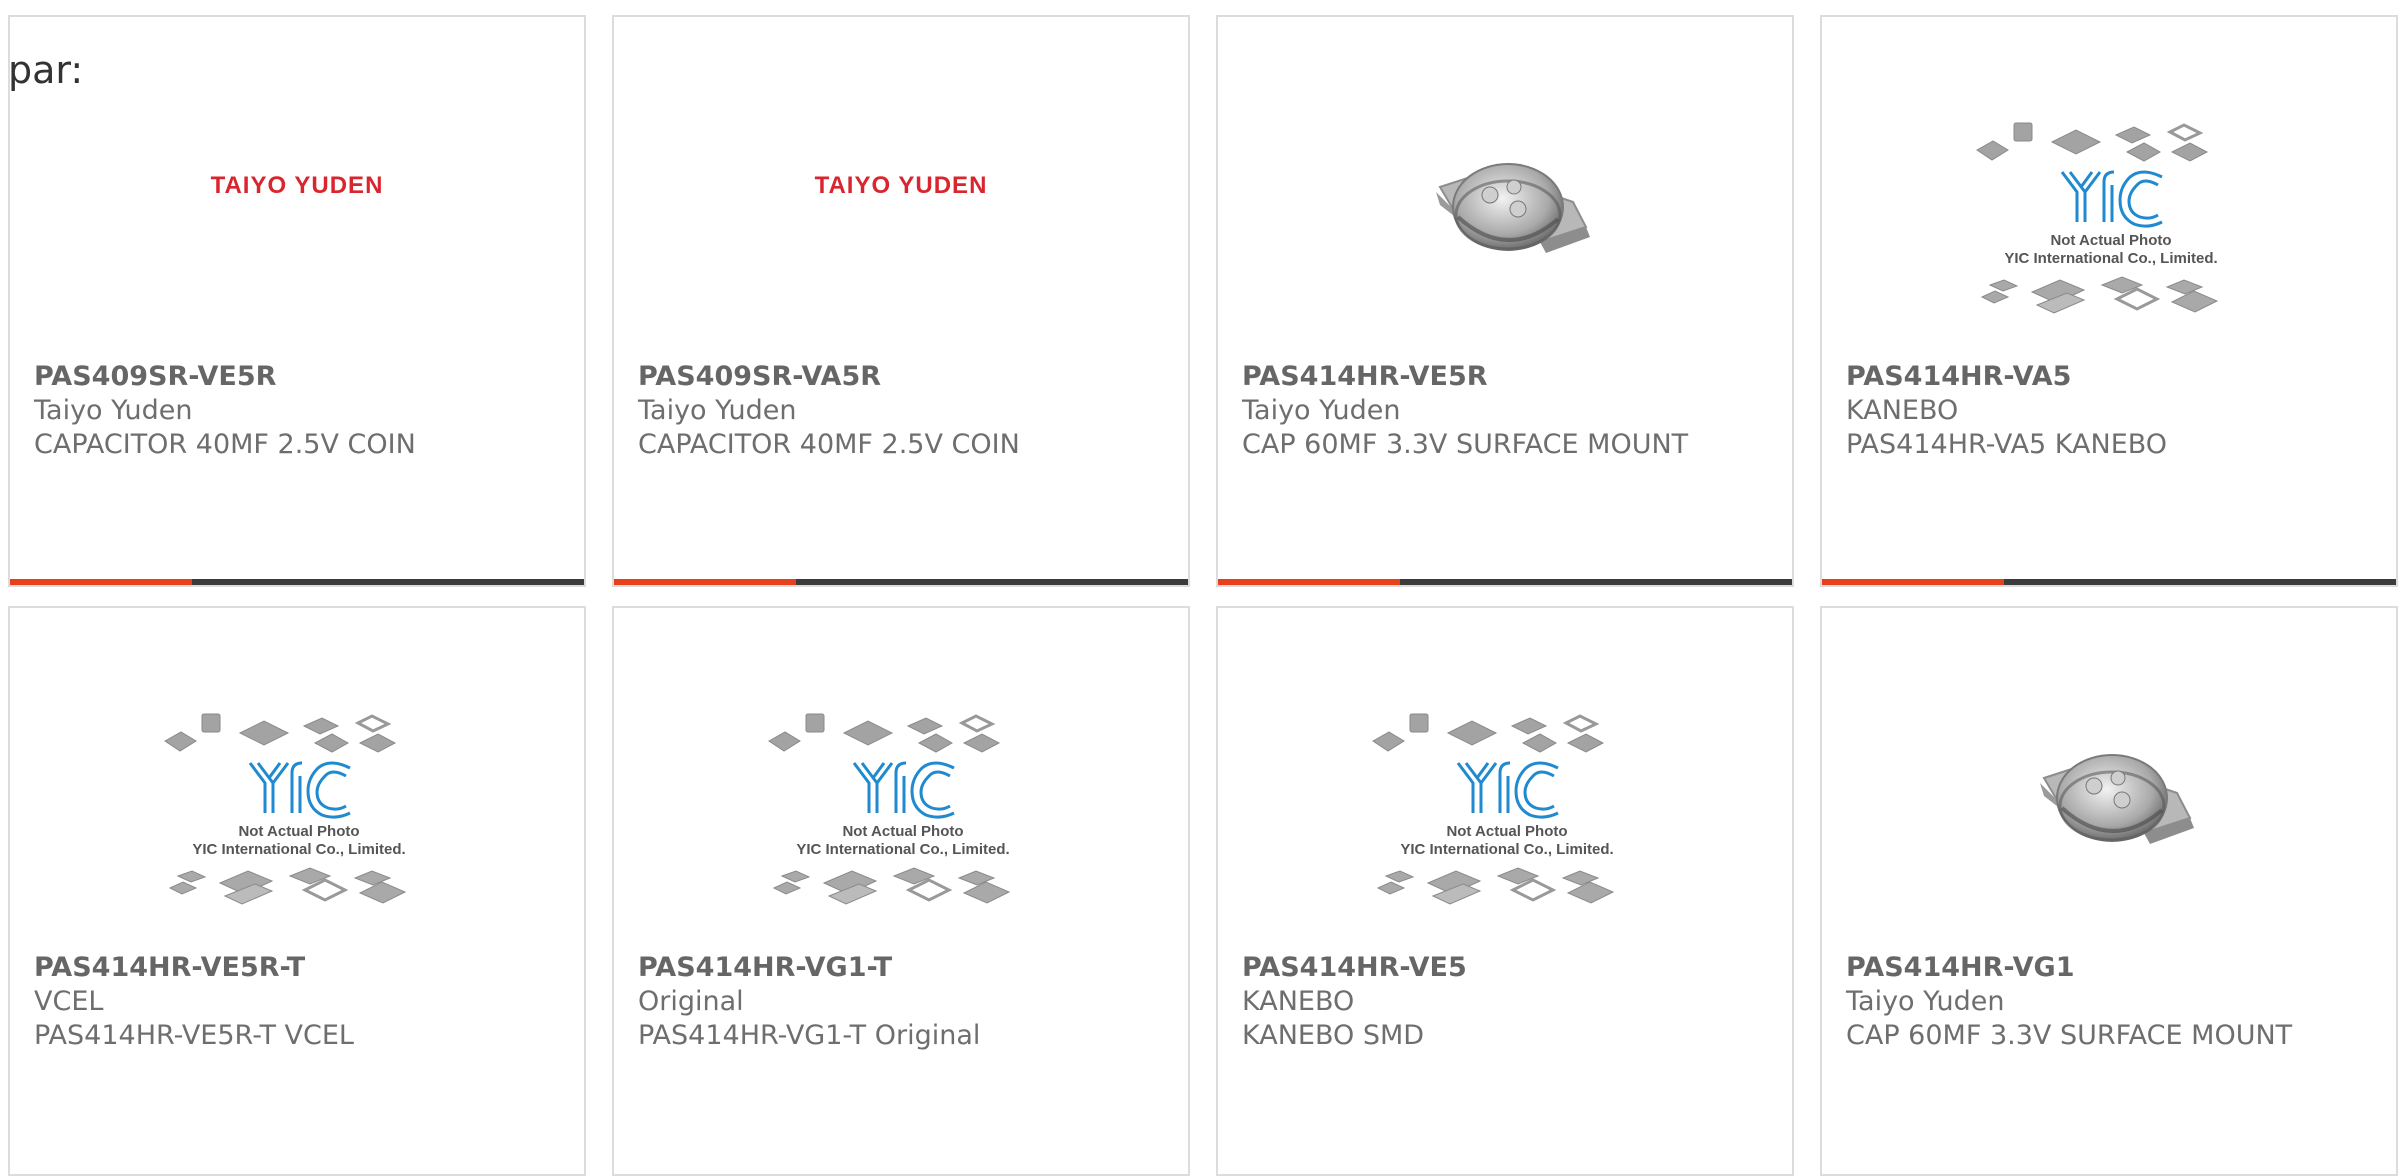 Image resolution: width=2400 pixels, height=1176 pixels. Describe the element at coordinates (2116, 377) in the screenshot. I see `part-number-link: PAS414HR-VA5` at that location.